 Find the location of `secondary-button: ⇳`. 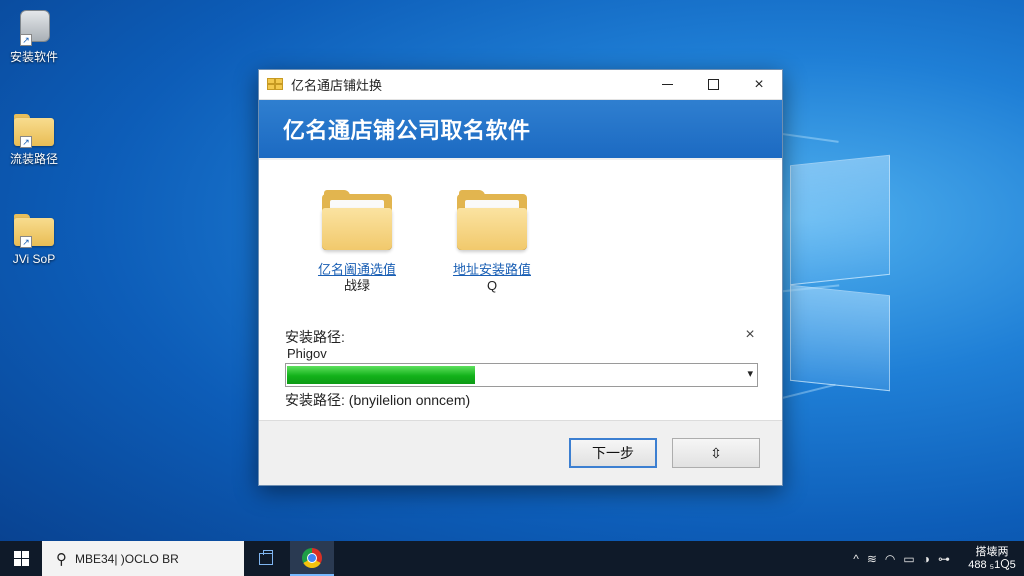

secondary-button: ⇳ is located at coordinates (716, 453).